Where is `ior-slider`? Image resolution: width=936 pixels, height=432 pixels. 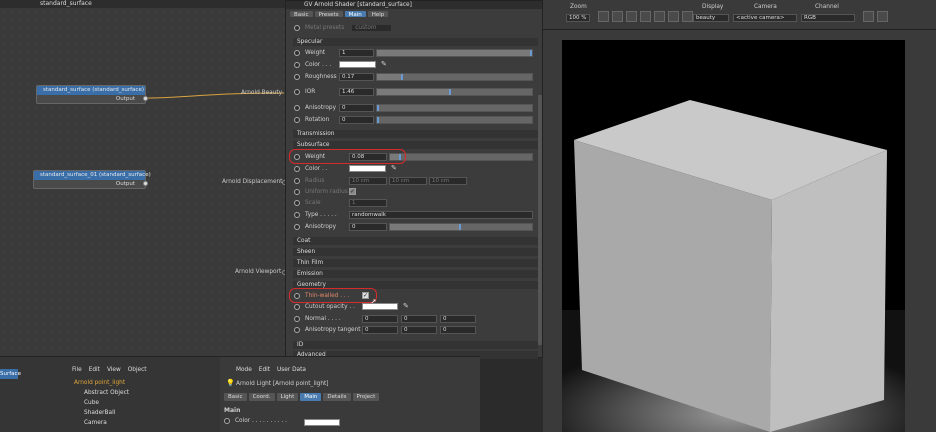
ior-slider is located at coordinates (454, 92).